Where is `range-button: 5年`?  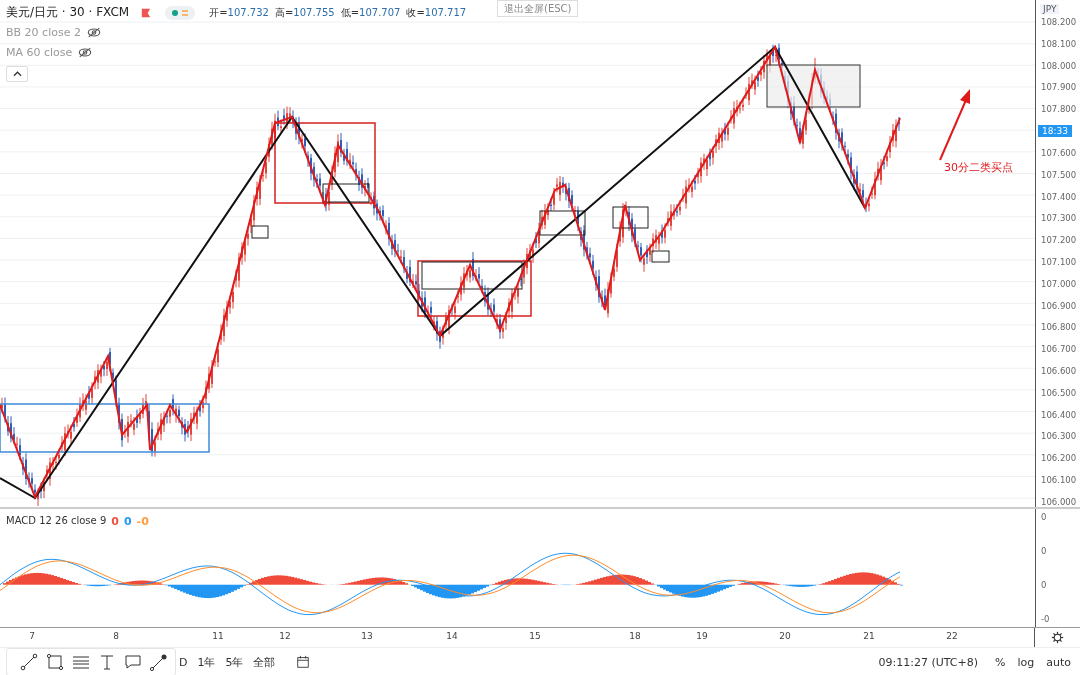 range-button: 5年 is located at coordinates (234, 662).